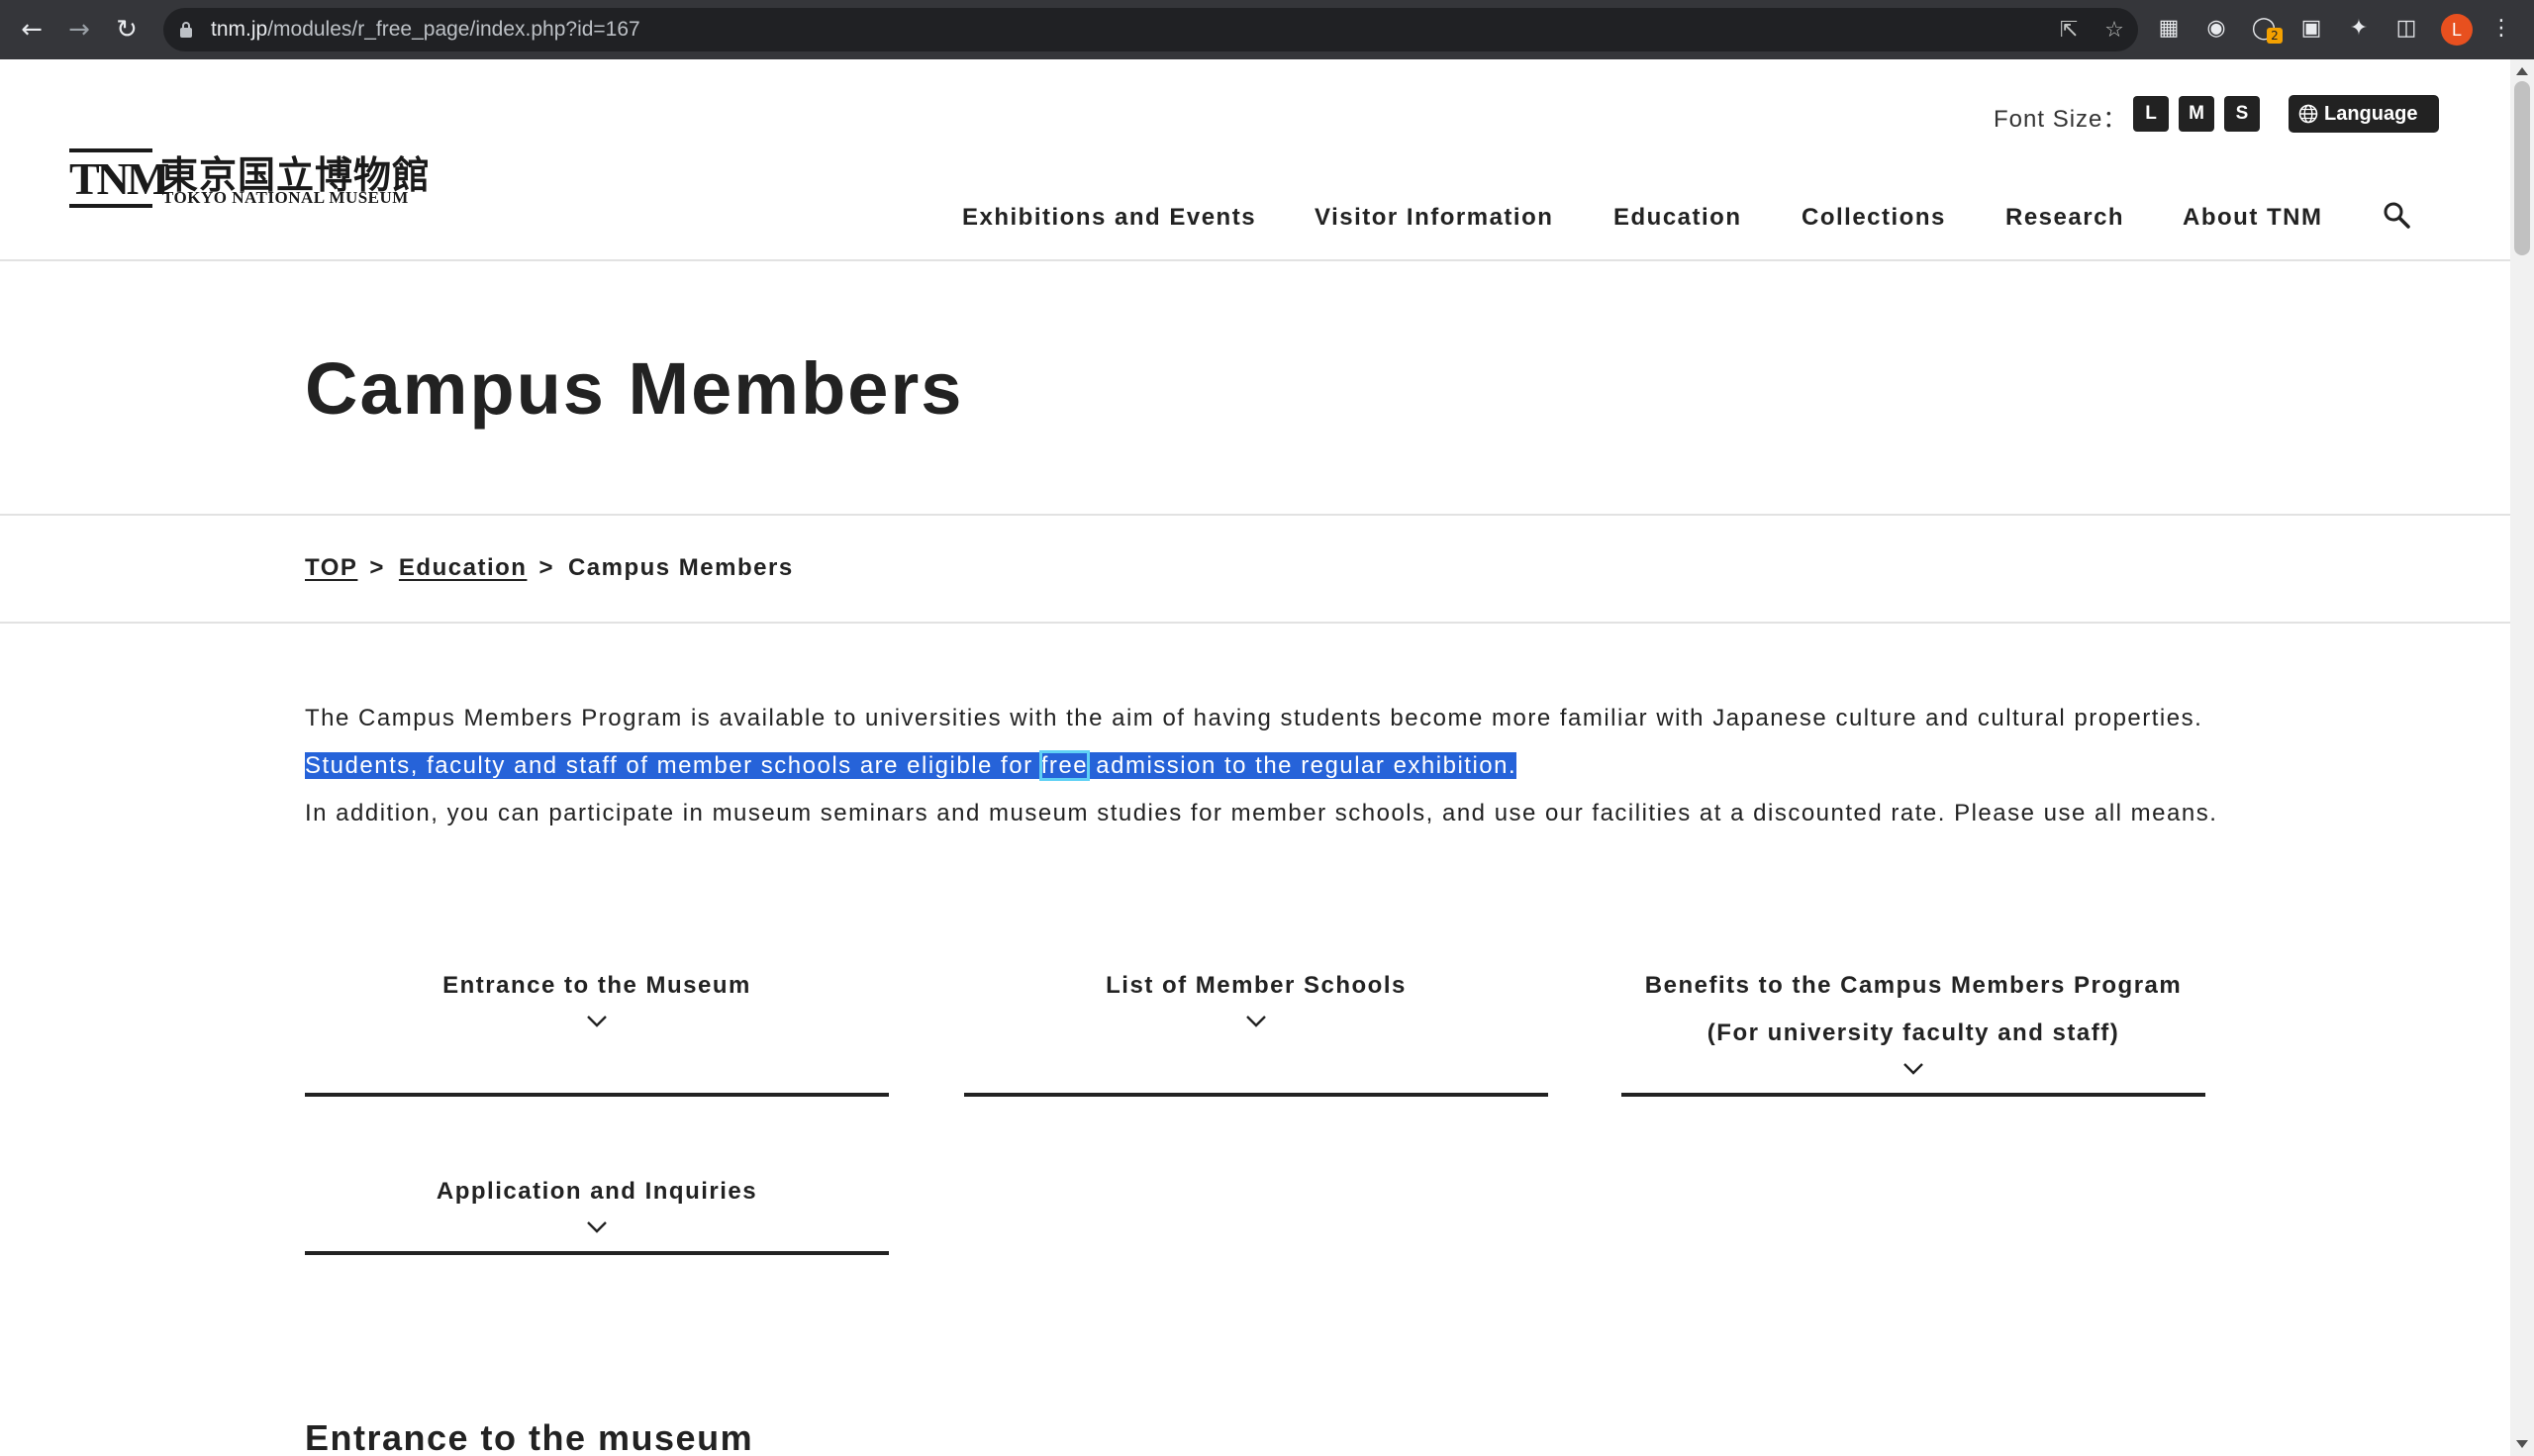 Image resolution: width=2534 pixels, height=1456 pixels. Describe the element at coordinates (2069, 31) in the screenshot. I see `share-icon: ⇱` at that location.